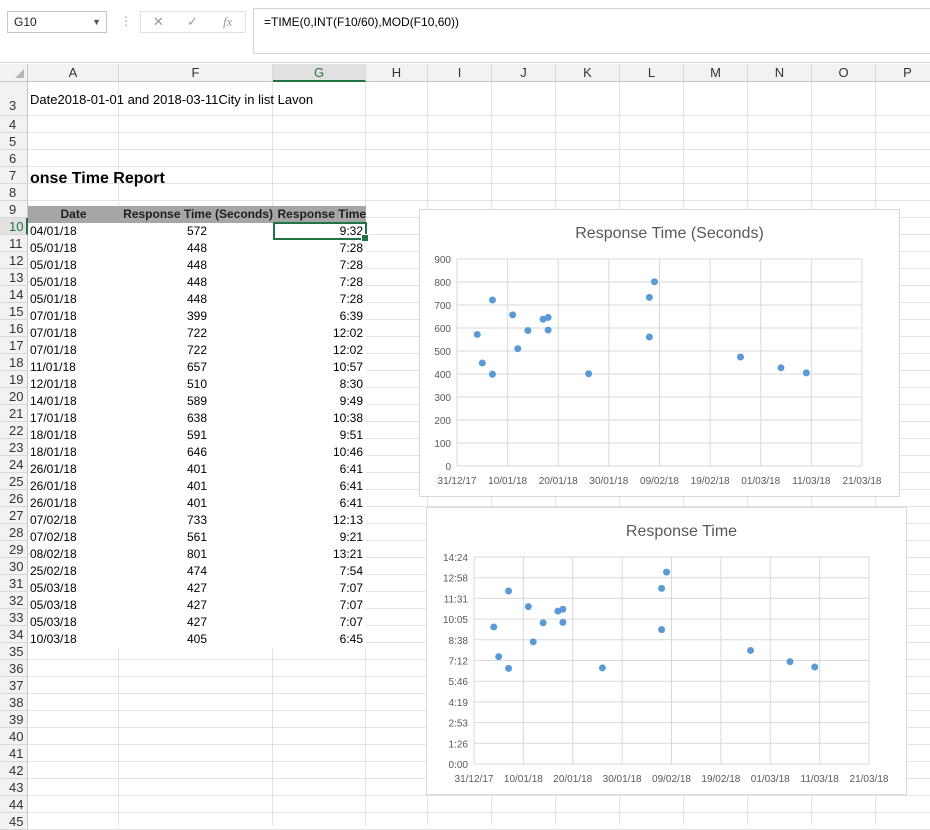 The height and width of the screenshot is (830, 930). Describe the element at coordinates (74, 367) in the screenshot. I see `table-cell-date: 11/01/18` at that location.